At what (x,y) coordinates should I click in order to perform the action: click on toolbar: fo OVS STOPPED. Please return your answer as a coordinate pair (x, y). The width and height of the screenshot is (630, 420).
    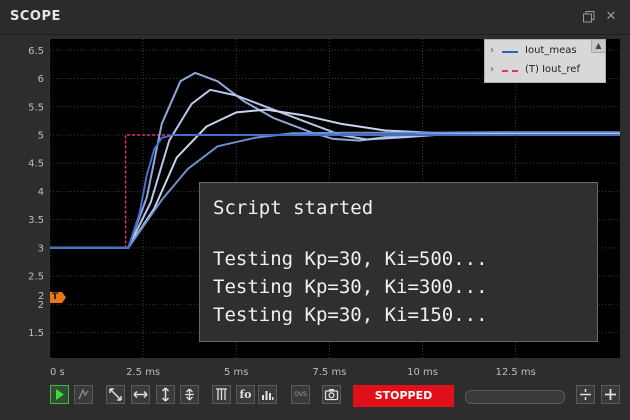
    Looking at the image, I should click on (315, 401).